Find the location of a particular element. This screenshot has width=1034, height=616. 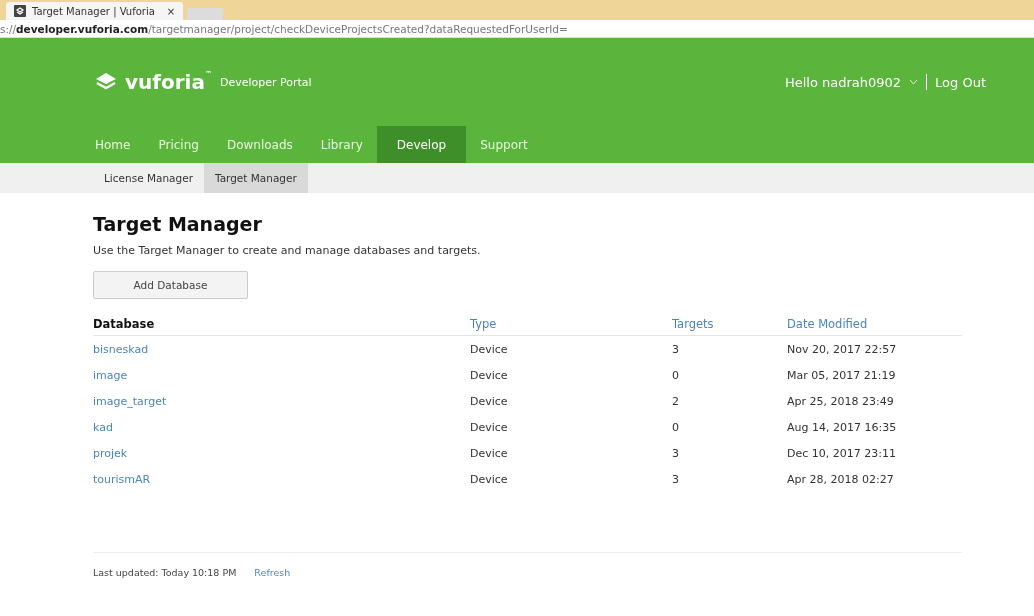

database-link: image is located at coordinates (110, 375).